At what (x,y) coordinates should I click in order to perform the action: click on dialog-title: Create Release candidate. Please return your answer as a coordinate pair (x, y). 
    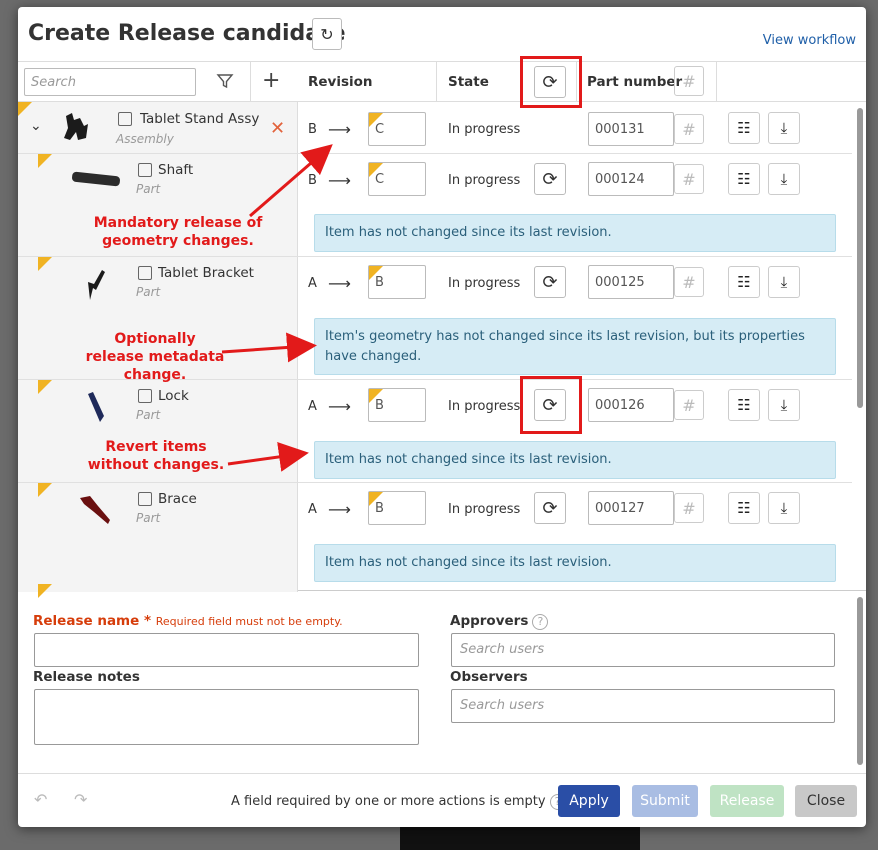
    Looking at the image, I should click on (187, 33).